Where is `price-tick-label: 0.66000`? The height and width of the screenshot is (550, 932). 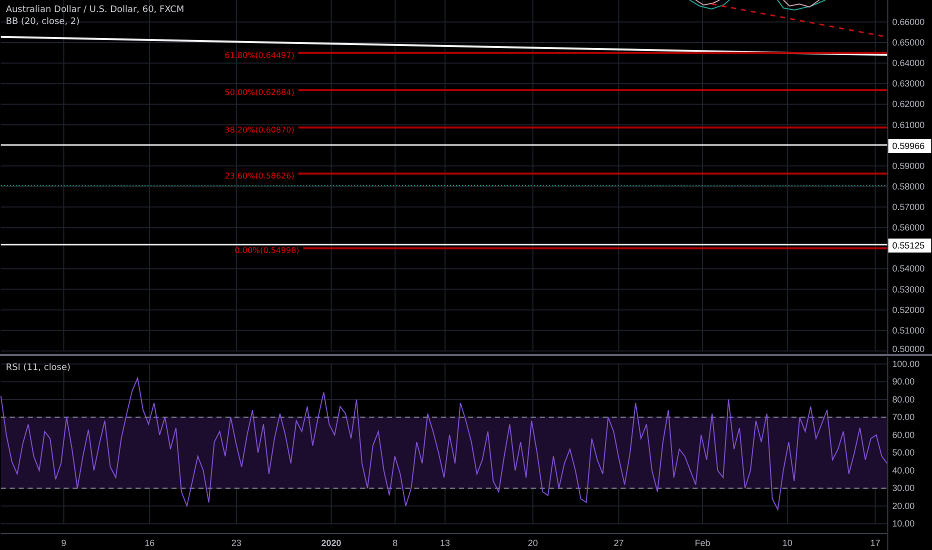
price-tick-label: 0.66000 is located at coordinates (908, 21).